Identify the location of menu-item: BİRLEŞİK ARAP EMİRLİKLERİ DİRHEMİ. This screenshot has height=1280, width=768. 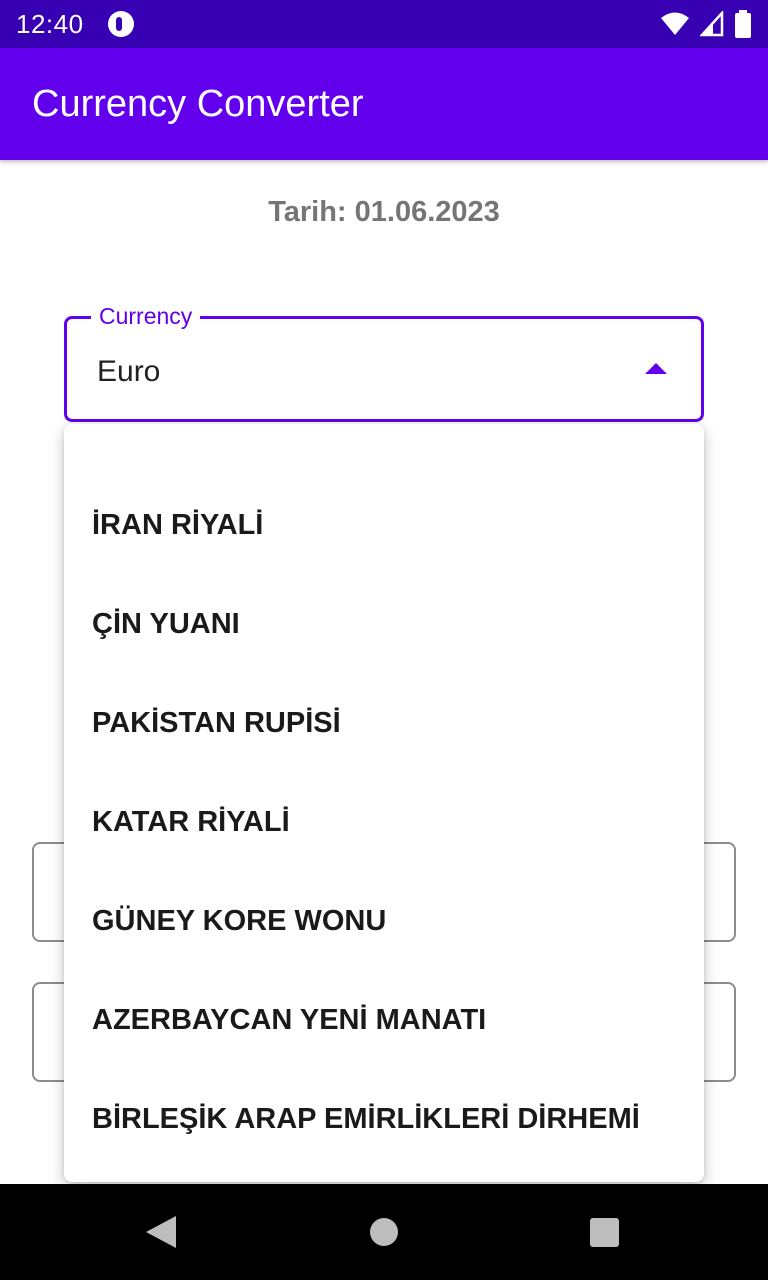
(384, 1119).